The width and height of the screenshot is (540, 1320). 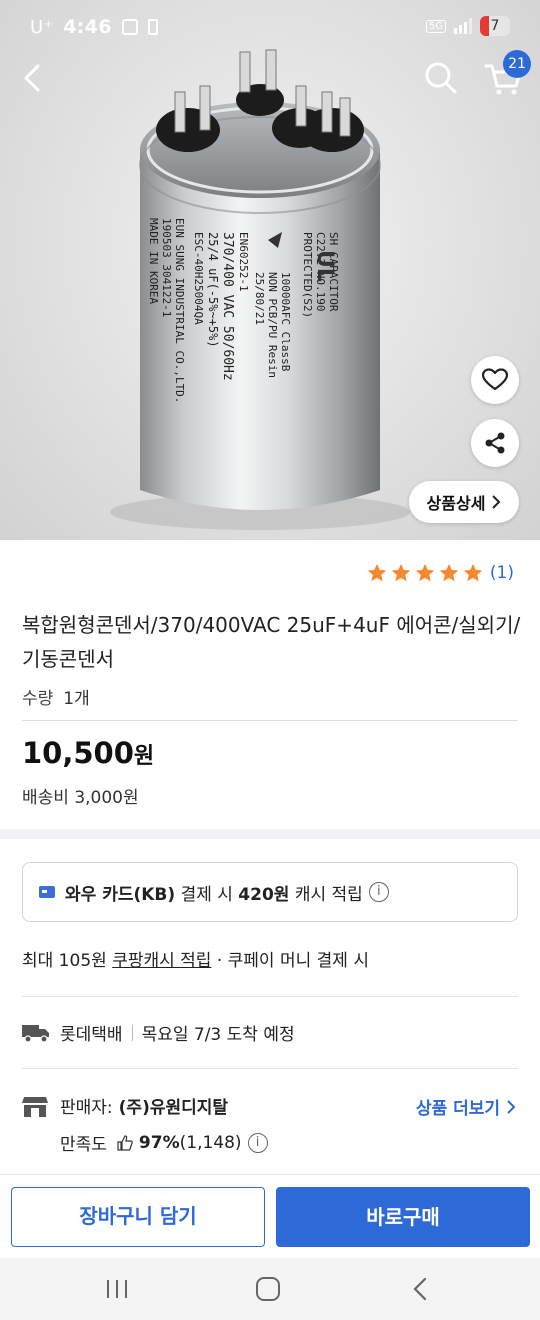 I want to click on share-icon, so click(x=495, y=443).